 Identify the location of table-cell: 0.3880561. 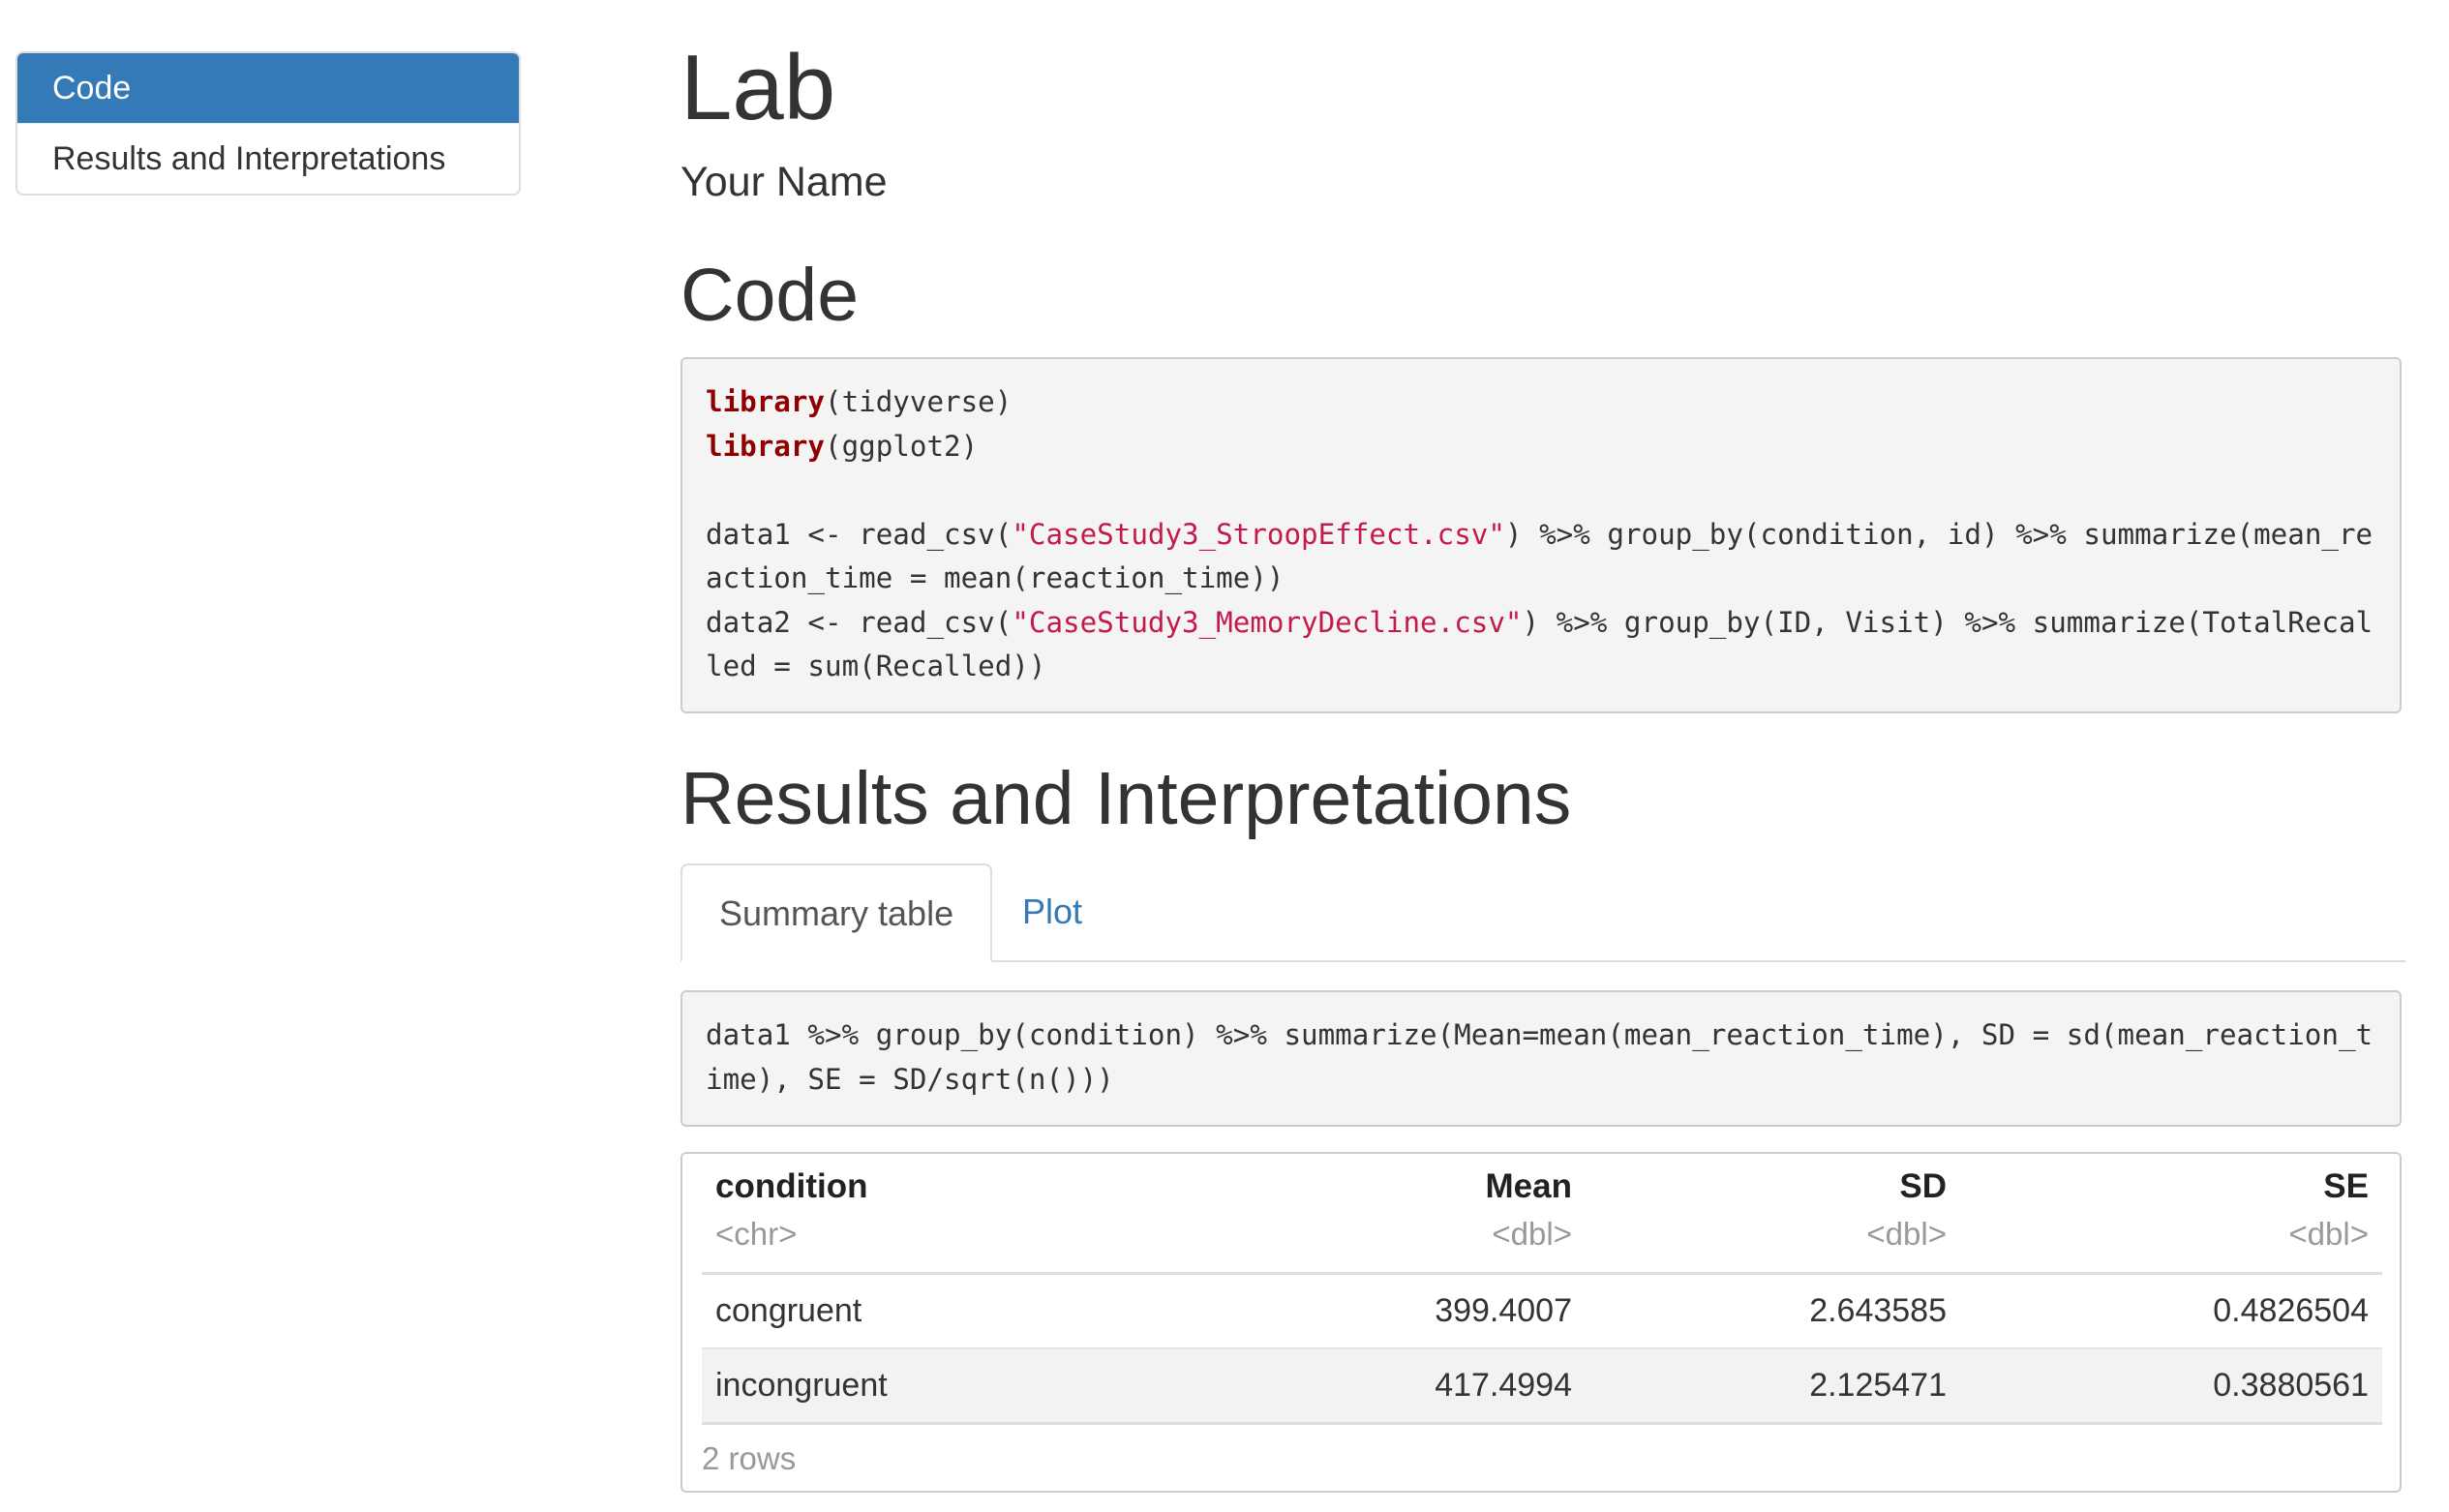
(2291, 1385).